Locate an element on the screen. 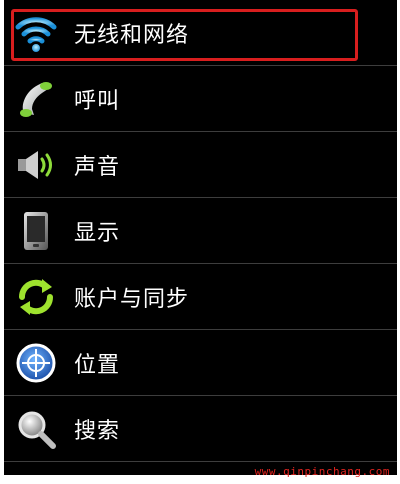 The width and height of the screenshot is (400, 484). display-icon is located at coordinates (36, 231).